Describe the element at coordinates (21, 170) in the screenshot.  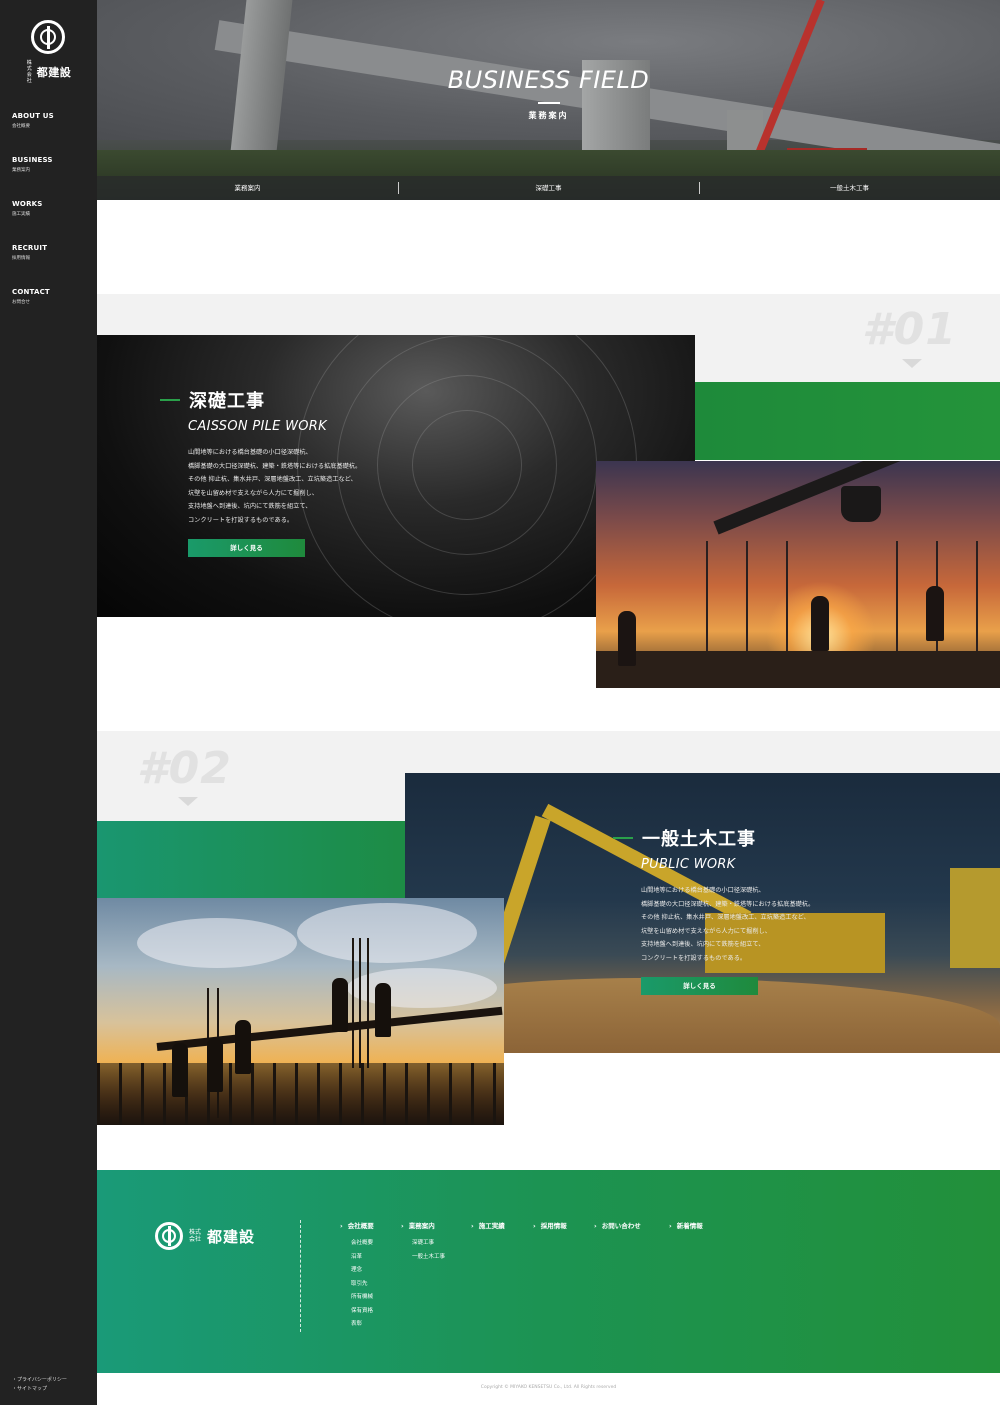
I see `nav-label-ja: 業務案内` at that location.